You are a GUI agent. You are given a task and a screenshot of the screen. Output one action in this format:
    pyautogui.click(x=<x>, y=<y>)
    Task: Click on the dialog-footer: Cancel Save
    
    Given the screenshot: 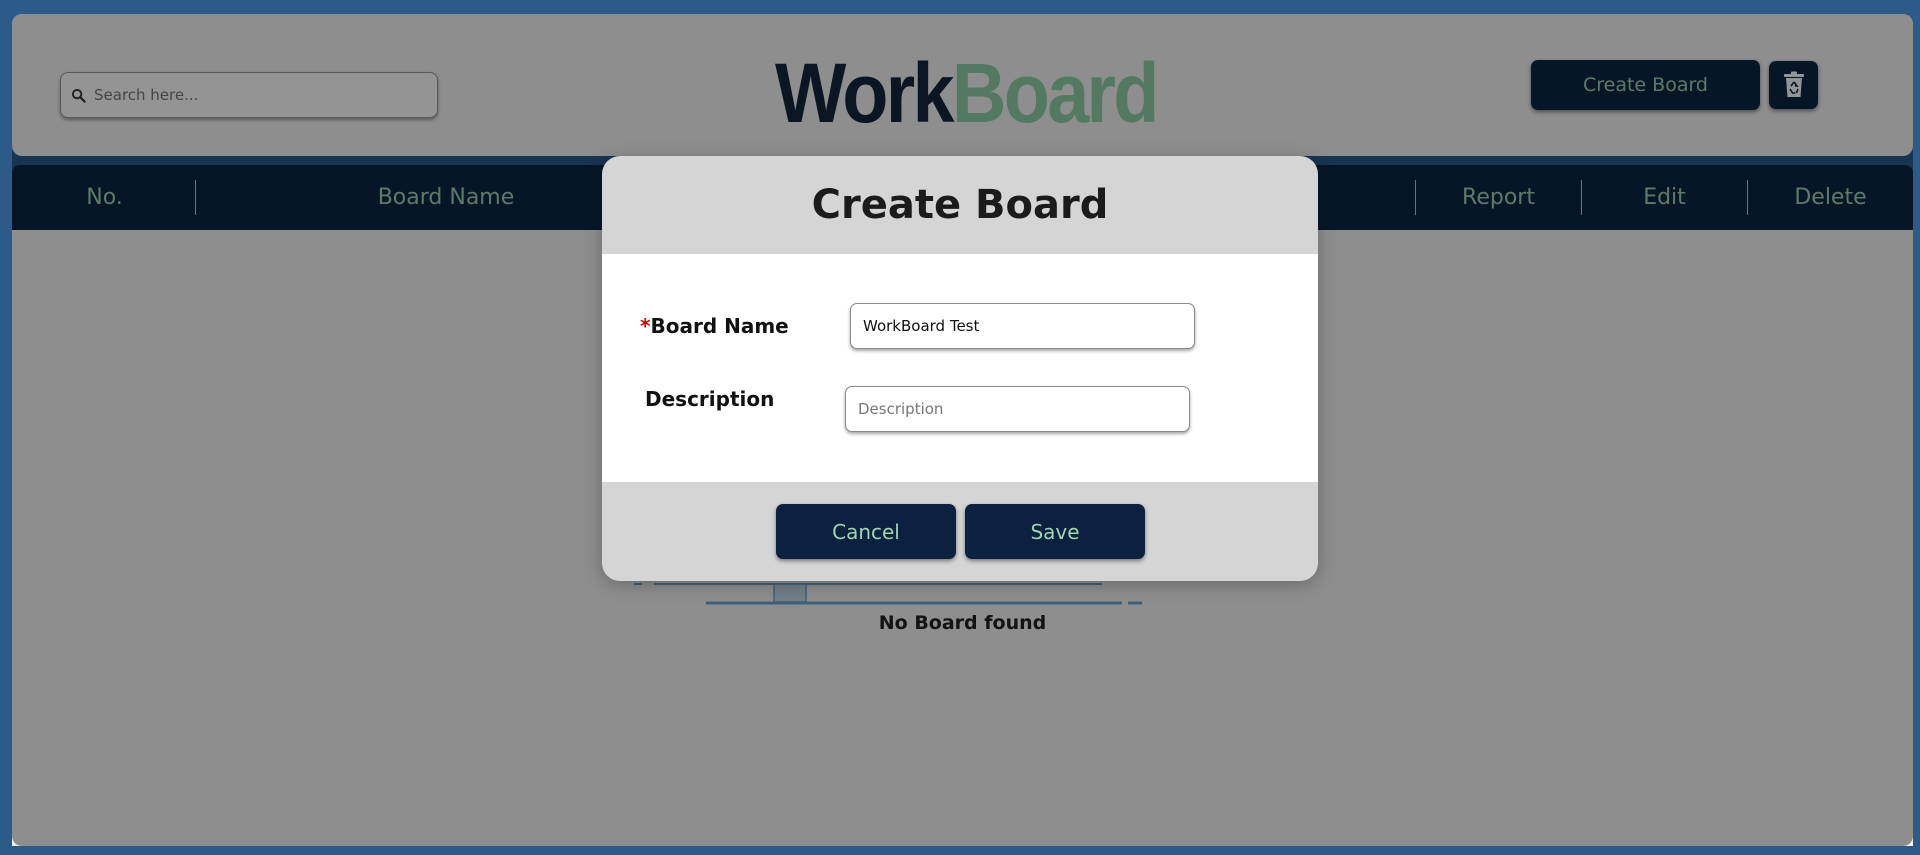 What is the action you would take?
    pyautogui.click(x=960, y=531)
    